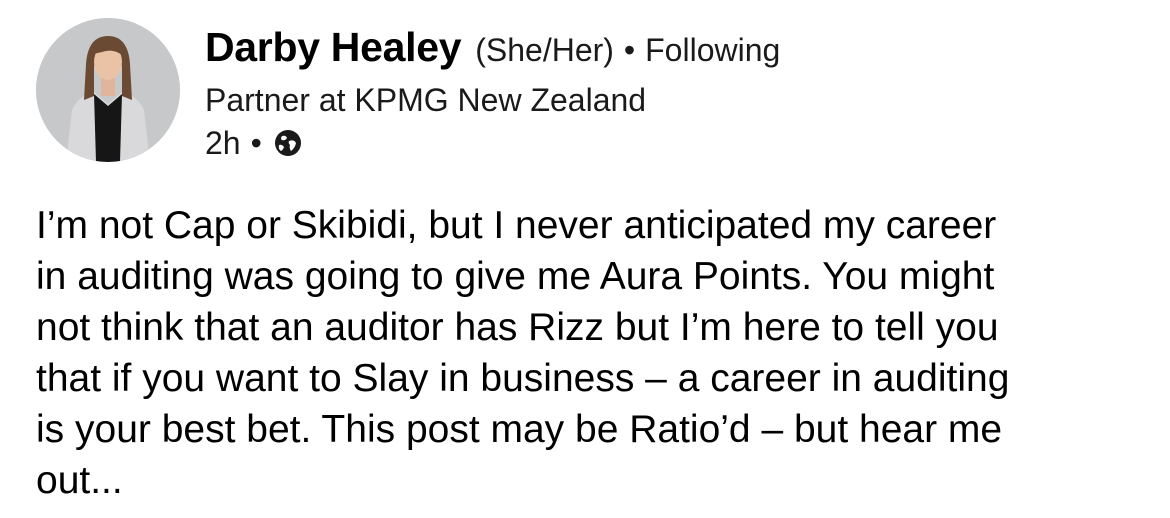 Image resolution: width=1170 pixels, height=518 pixels. Describe the element at coordinates (712, 50) in the screenshot. I see `follow-status: Following` at that location.